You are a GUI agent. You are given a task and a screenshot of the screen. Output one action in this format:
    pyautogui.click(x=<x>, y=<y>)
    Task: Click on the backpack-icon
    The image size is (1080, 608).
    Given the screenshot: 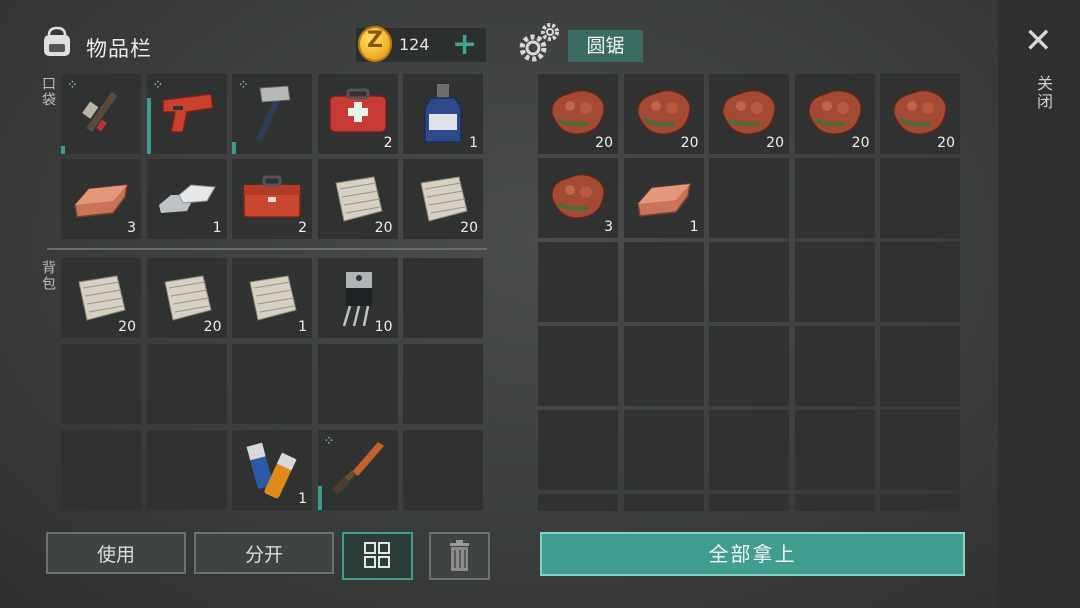 What is the action you would take?
    pyautogui.click(x=57, y=41)
    